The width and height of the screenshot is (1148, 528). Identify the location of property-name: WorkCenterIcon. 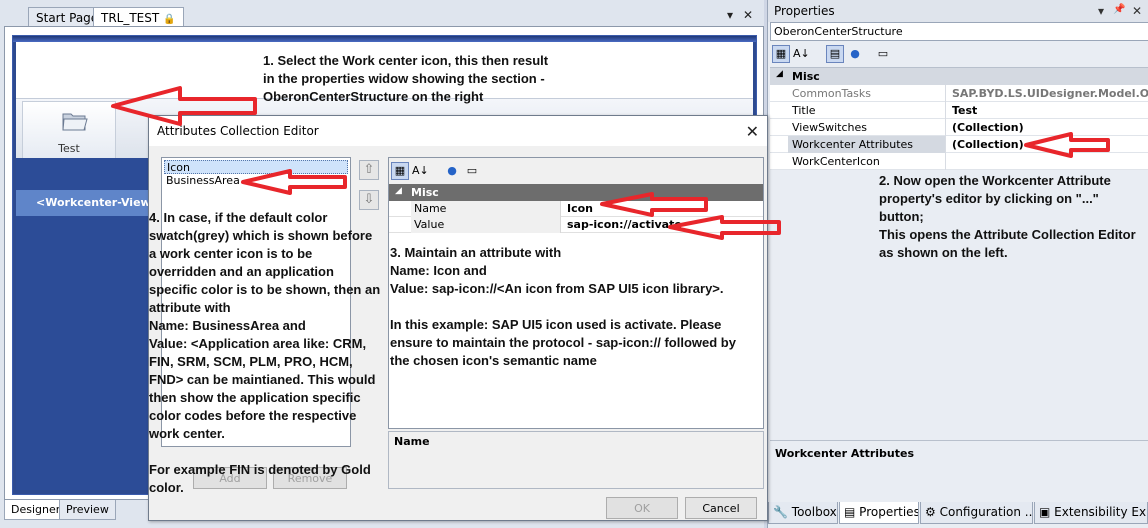
(867, 161).